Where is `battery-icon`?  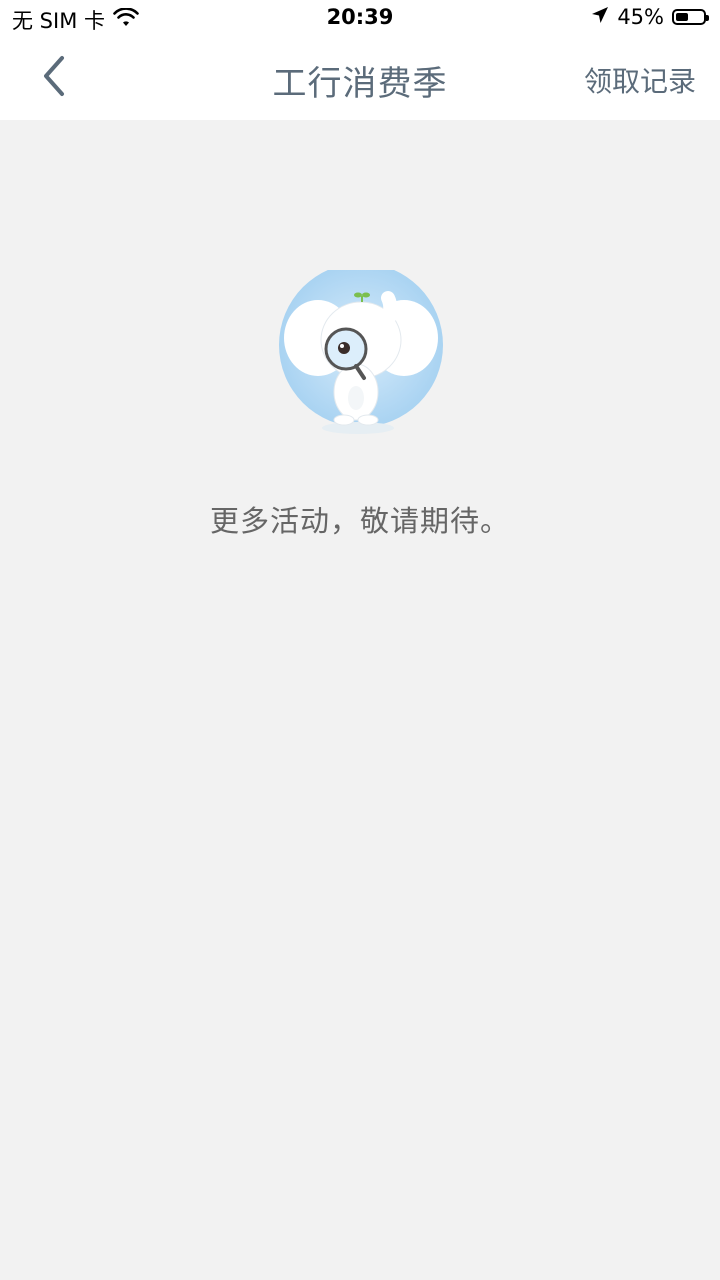 battery-icon is located at coordinates (690, 17).